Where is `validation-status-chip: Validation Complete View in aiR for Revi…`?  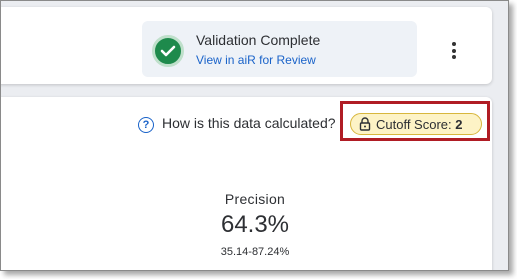 validation-status-chip: Validation Complete View in aiR for Revi… is located at coordinates (279, 49).